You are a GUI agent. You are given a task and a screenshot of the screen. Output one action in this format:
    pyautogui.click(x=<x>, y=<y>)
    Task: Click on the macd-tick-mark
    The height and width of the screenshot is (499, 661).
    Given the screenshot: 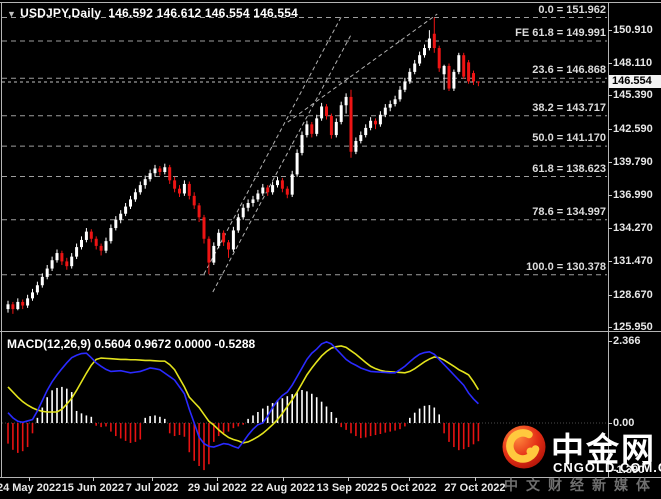 What is the action you would take?
    pyautogui.click(x=610, y=342)
    